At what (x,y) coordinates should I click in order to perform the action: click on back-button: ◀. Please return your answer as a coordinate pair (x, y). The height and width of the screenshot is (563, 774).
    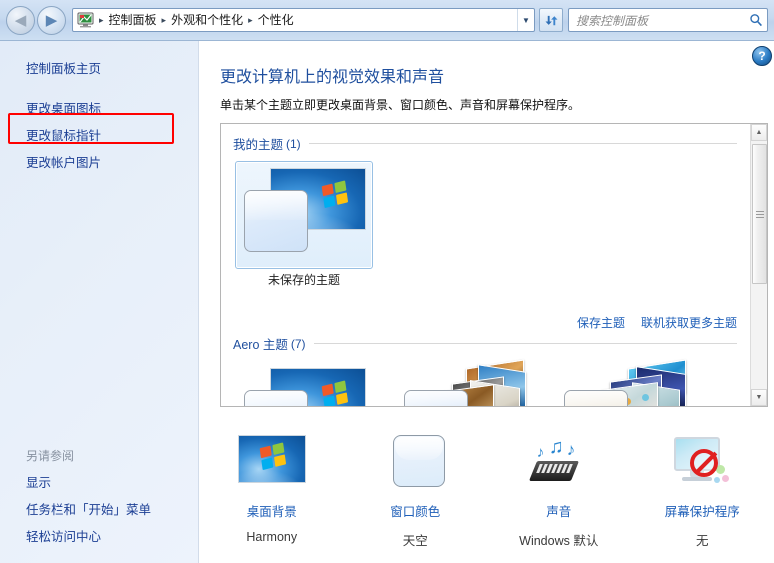
    Looking at the image, I should click on (20, 20).